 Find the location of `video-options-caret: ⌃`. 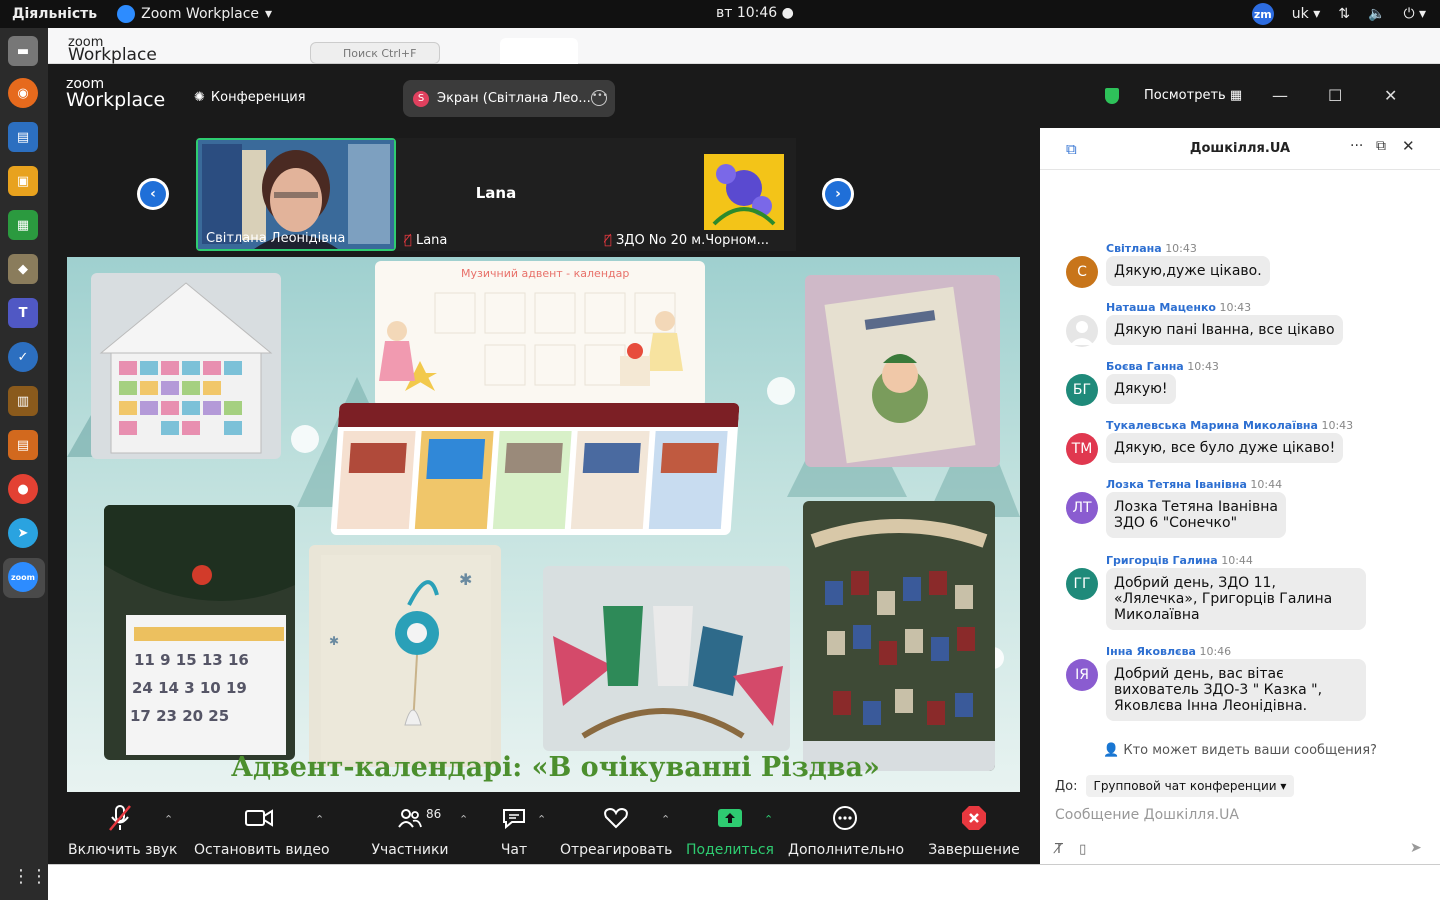

video-options-caret: ⌃ is located at coordinates (319, 819).